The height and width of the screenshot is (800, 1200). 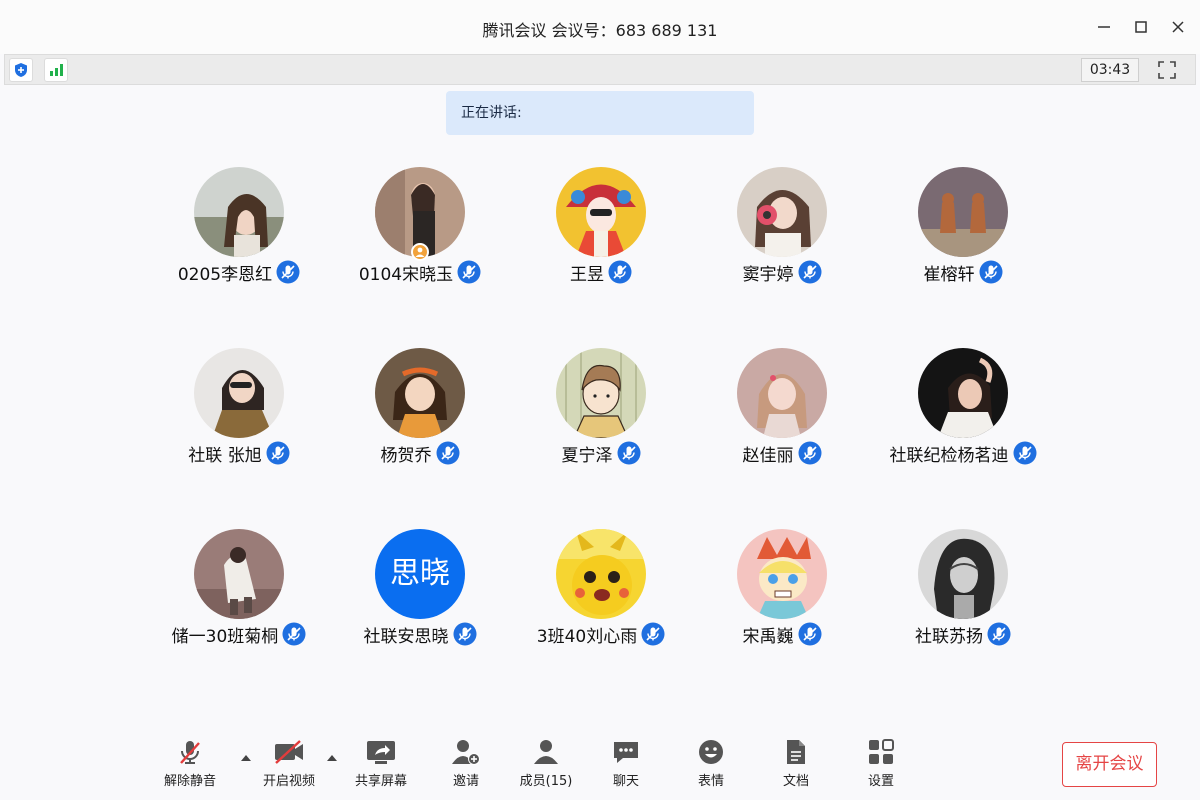 What do you see at coordinates (795, 781) in the screenshot?
I see `docs-label: 文档` at bounding box center [795, 781].